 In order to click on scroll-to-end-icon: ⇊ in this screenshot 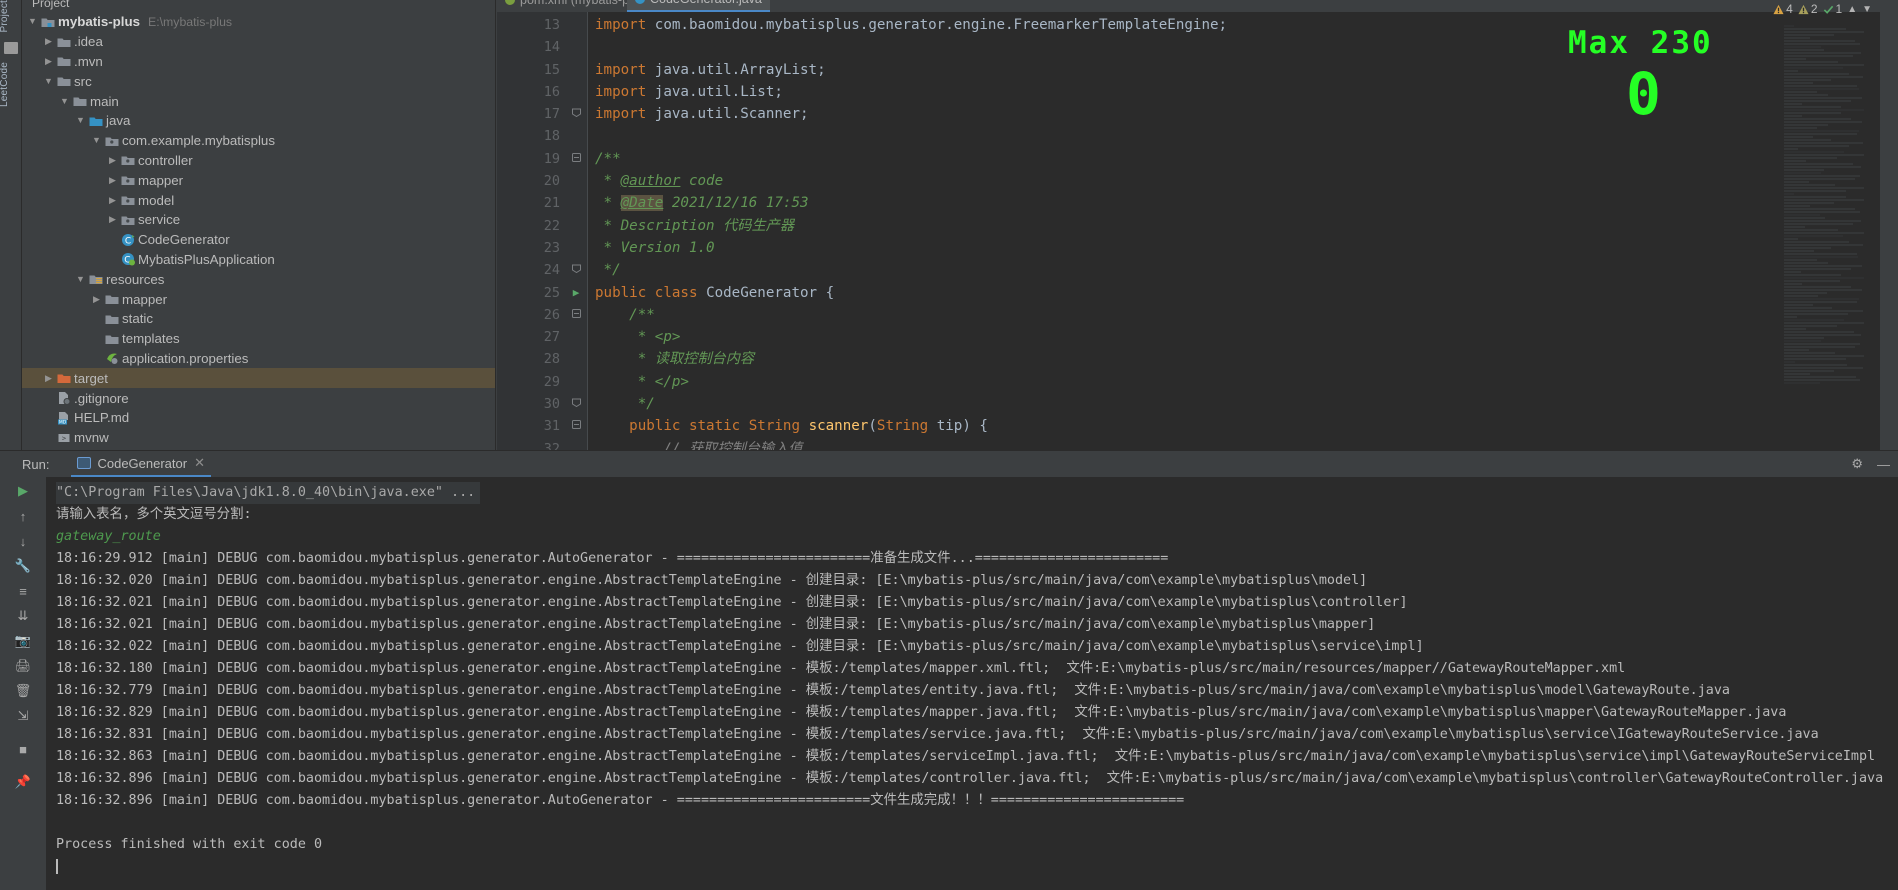, I will do `click(23, 616)`.